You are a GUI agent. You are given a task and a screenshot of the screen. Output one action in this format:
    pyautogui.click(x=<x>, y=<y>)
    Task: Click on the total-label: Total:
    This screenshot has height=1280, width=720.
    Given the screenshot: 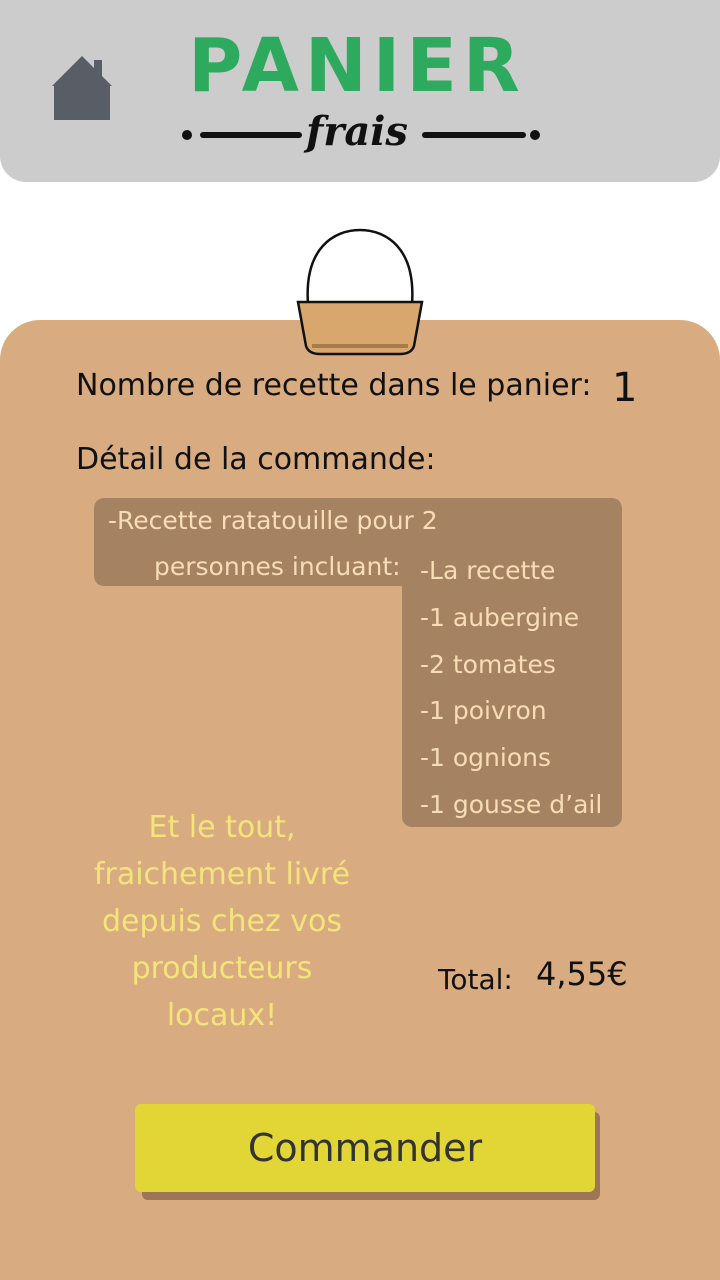 What is the action you would take?
    pyautogui.click(x=475, y=979)
    